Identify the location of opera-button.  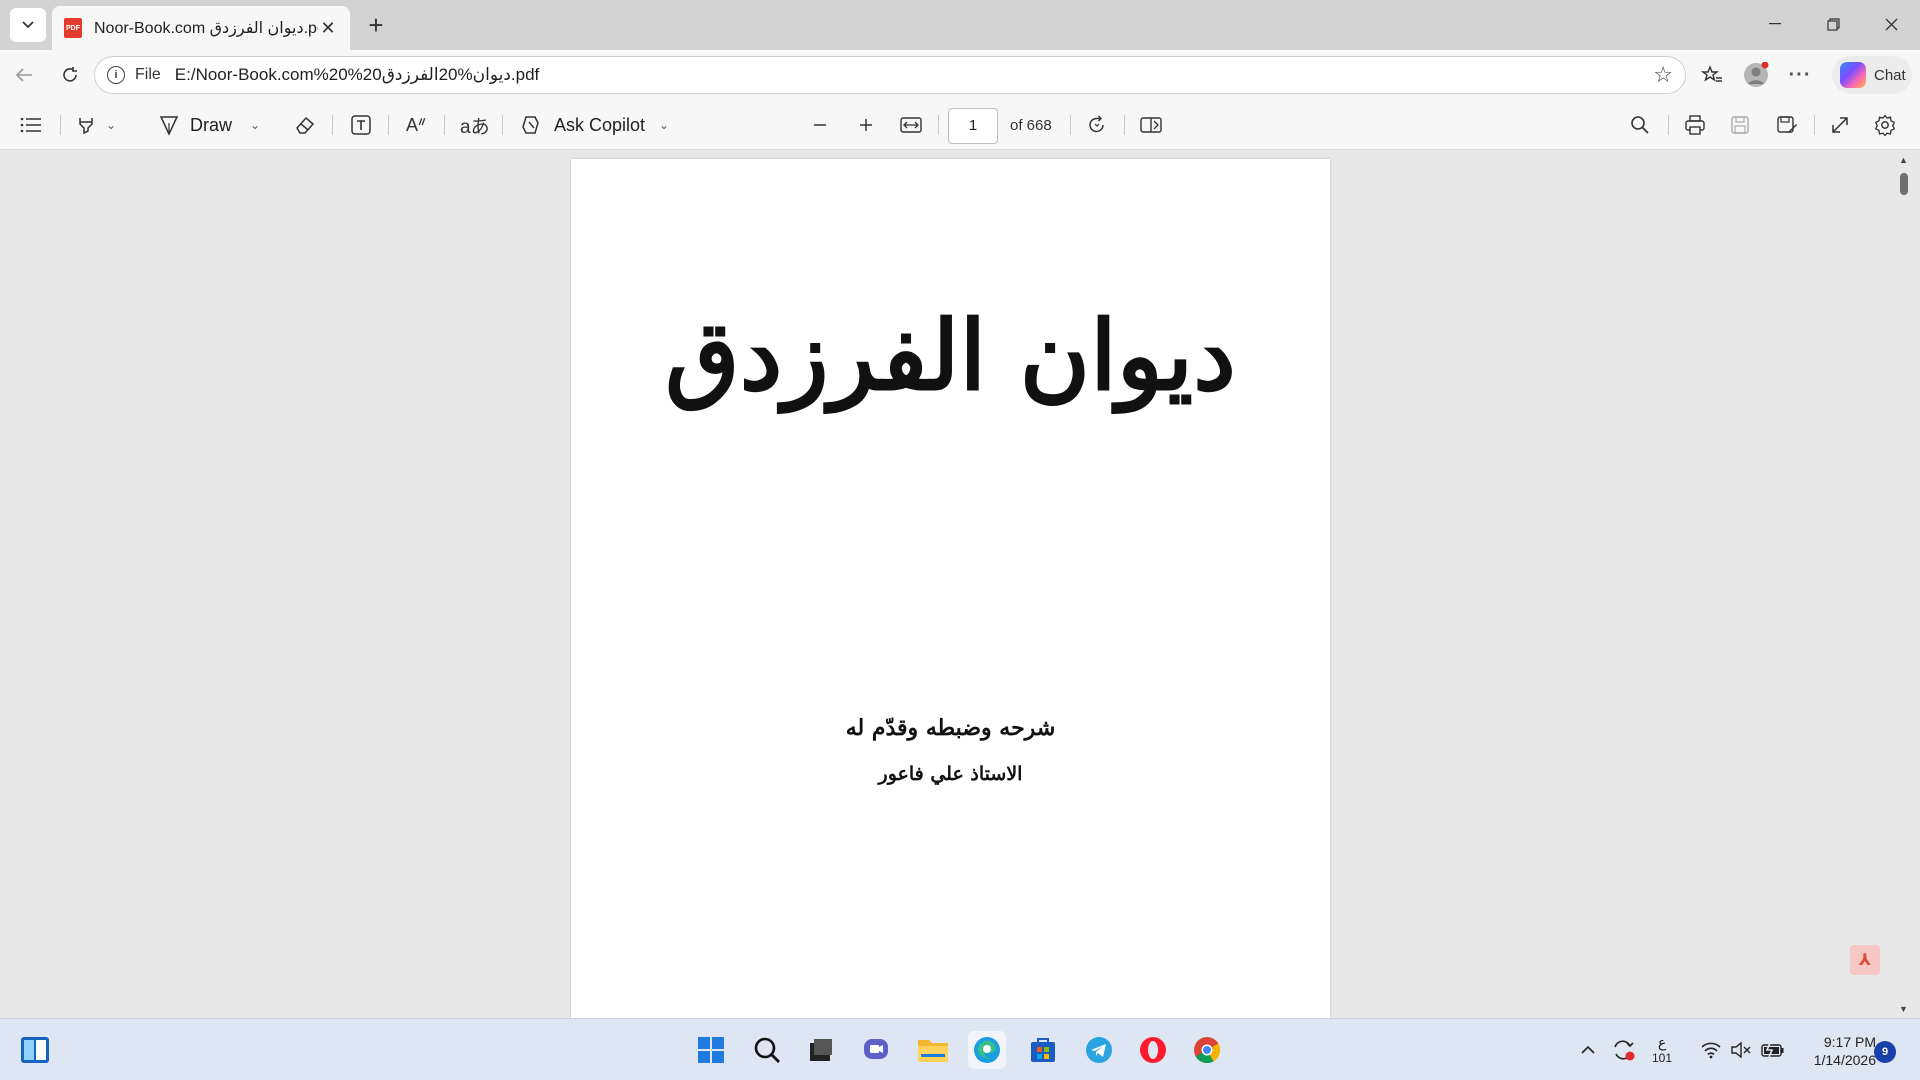
(1153, 1050).